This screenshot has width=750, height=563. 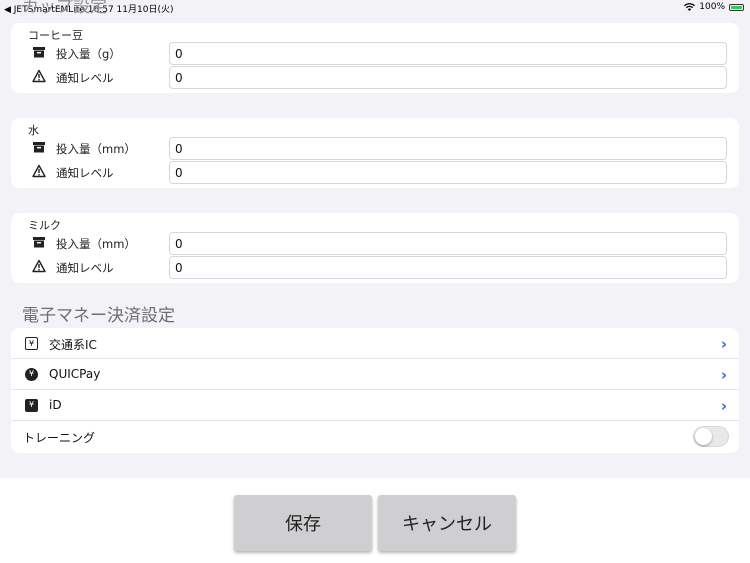 What do you see at coordinates (85, 173) in the screenshot?
I see `water-notify-label: 通知レベル` at bounding box center [85, 173].